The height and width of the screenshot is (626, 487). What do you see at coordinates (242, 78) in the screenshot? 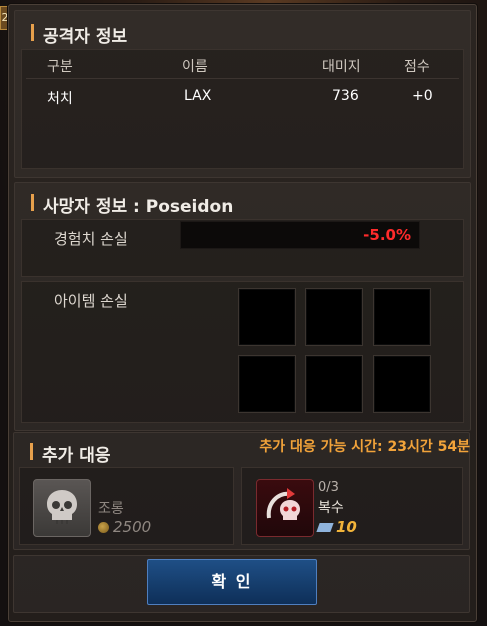
I see `header-divider` at bounding box center [242, 78].